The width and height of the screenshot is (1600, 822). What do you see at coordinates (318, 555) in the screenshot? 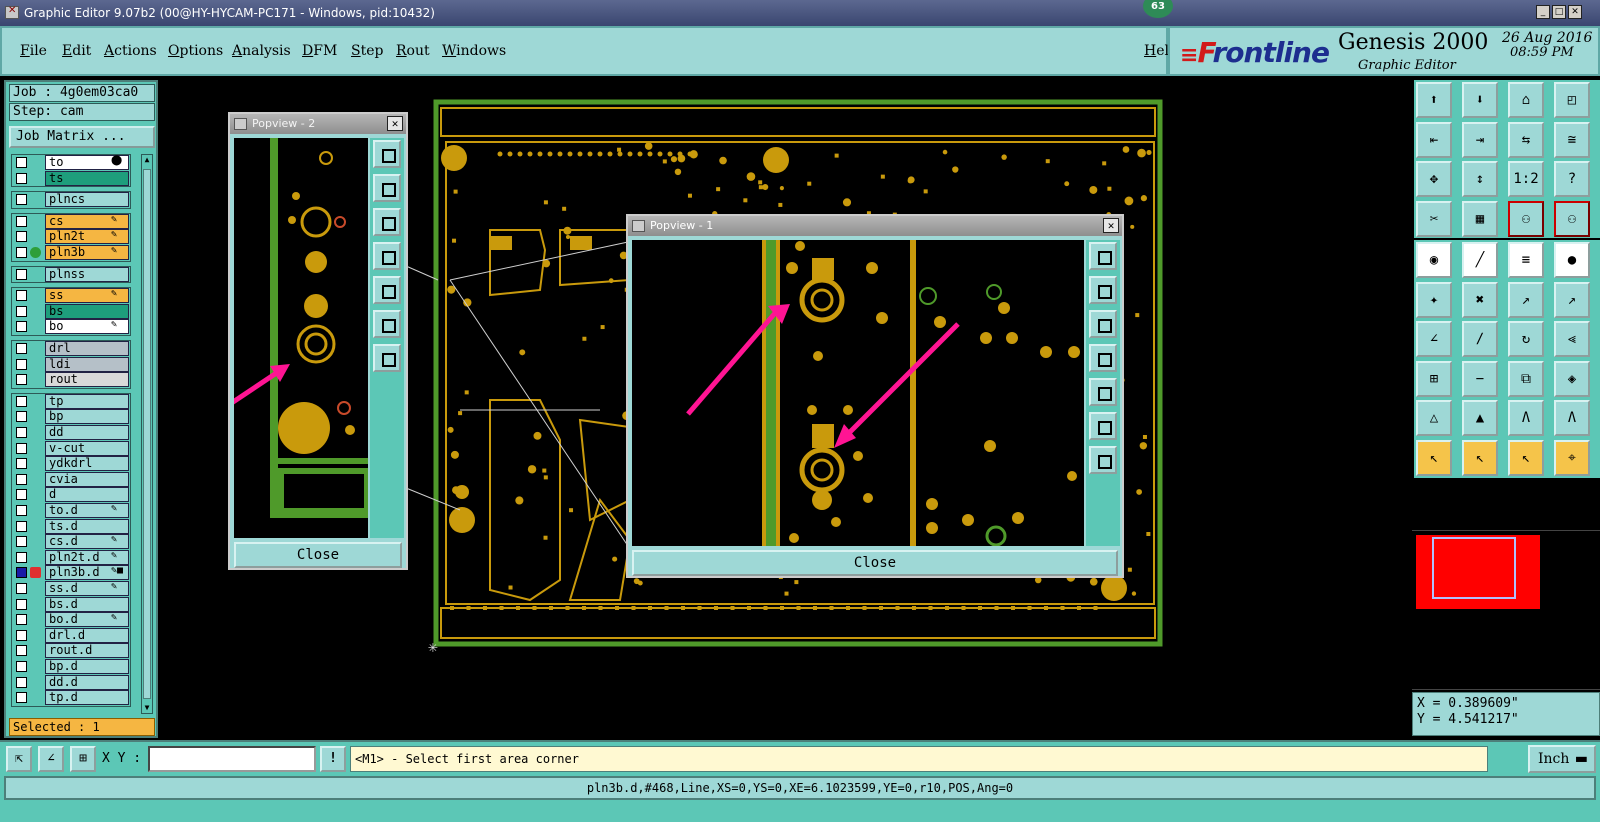
I see `popview-2-close-button: Close` at bounding box center [318, 555].